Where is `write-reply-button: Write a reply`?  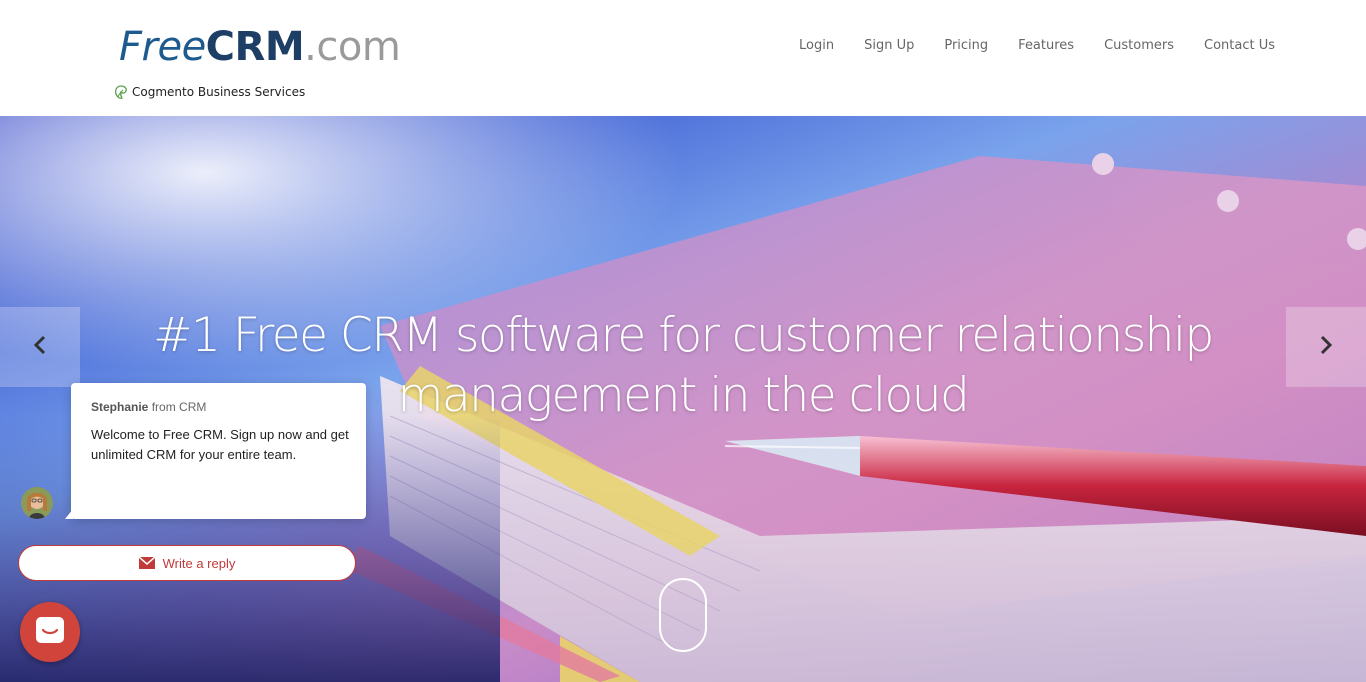 write-reply-button: Write a reply is located at coordinates (187, 563).